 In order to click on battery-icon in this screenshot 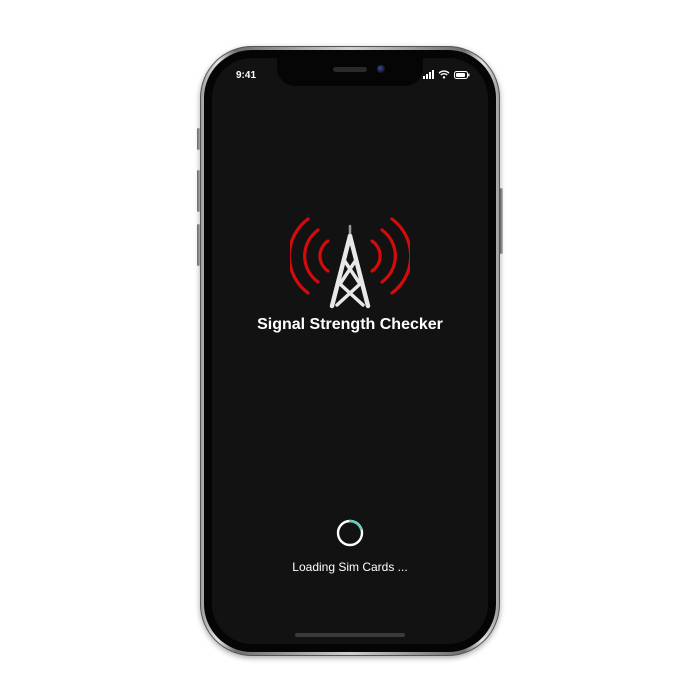, I will do `click(462, 74)`.